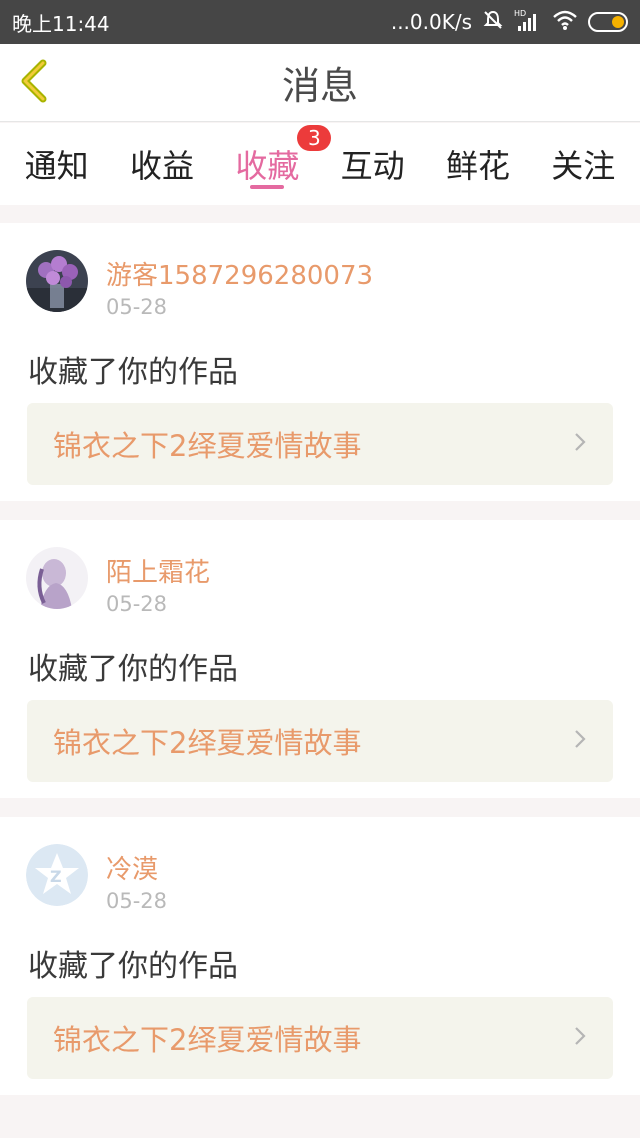 The height and width of the screenshot is (1138, 640). I want to click on tab-notifications: 通知, so click(57, 164).